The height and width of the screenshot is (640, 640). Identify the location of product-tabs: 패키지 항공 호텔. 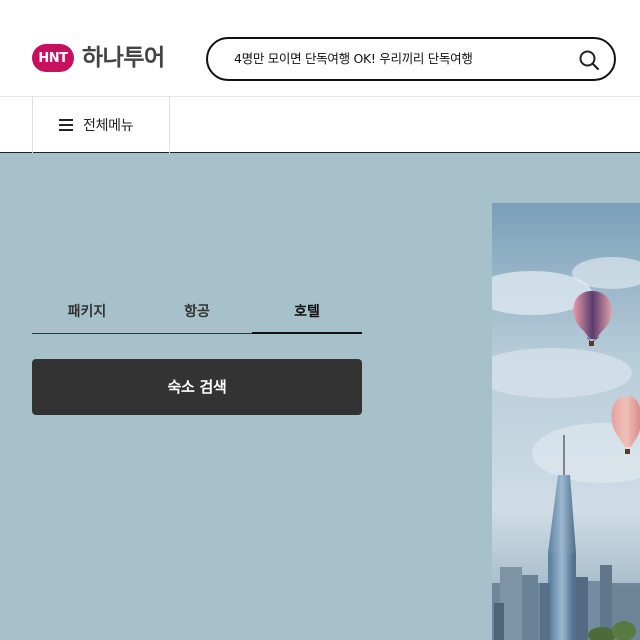
(197, 316).